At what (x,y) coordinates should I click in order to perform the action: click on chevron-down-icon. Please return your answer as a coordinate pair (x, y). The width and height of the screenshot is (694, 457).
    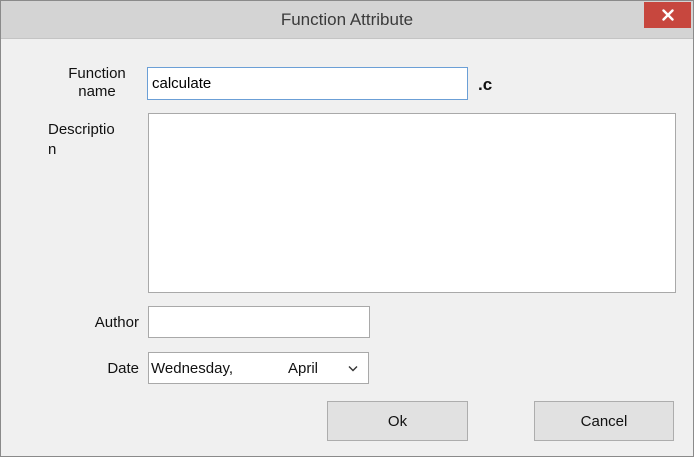
    Looking at the image, I should click on (353, 368).